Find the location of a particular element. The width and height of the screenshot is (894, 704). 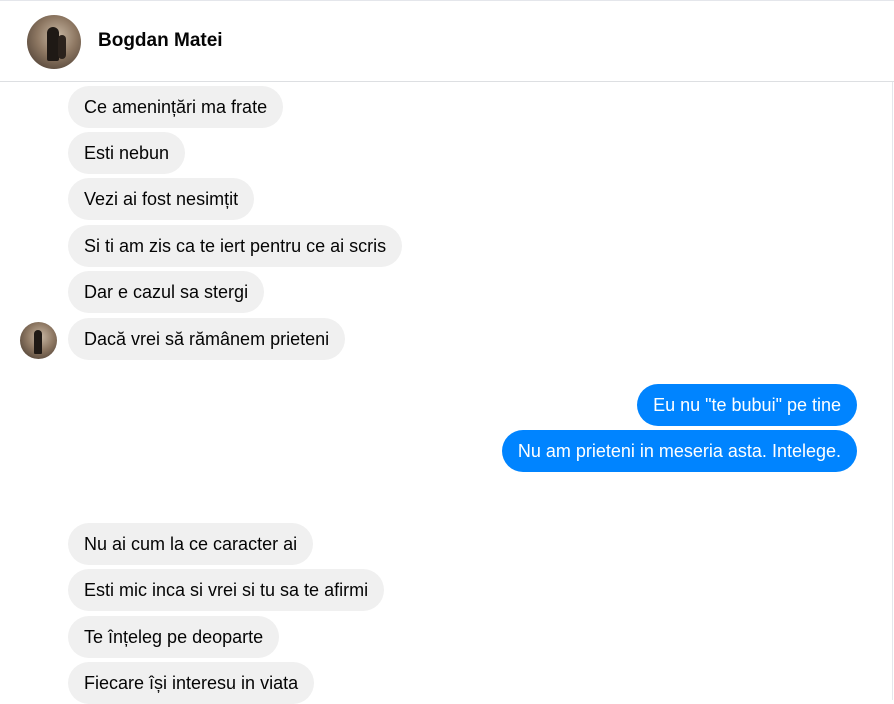

avatar-figure is located at coordinates (38, 342).